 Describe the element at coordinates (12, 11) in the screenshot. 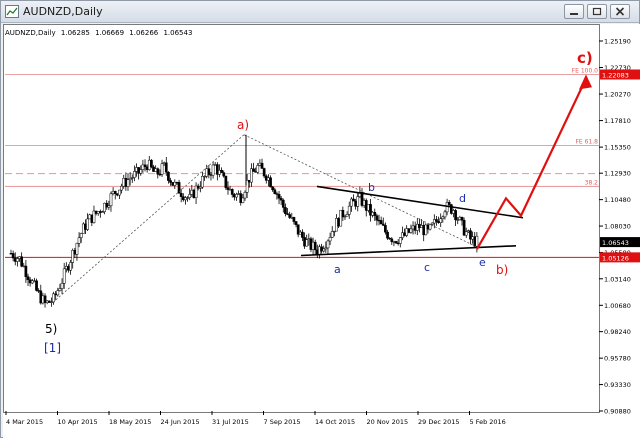

I see `chart-icon` at that location.